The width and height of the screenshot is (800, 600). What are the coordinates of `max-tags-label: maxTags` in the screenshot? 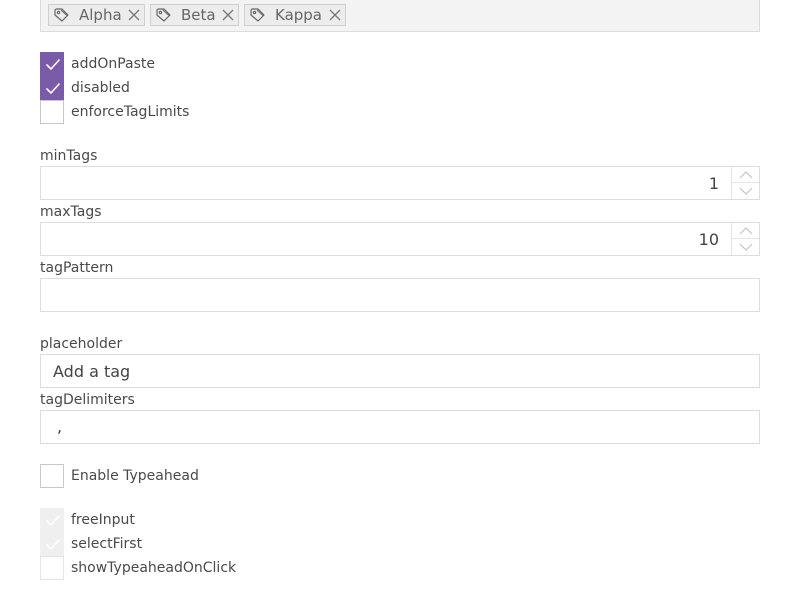 It's located at (71, 212).